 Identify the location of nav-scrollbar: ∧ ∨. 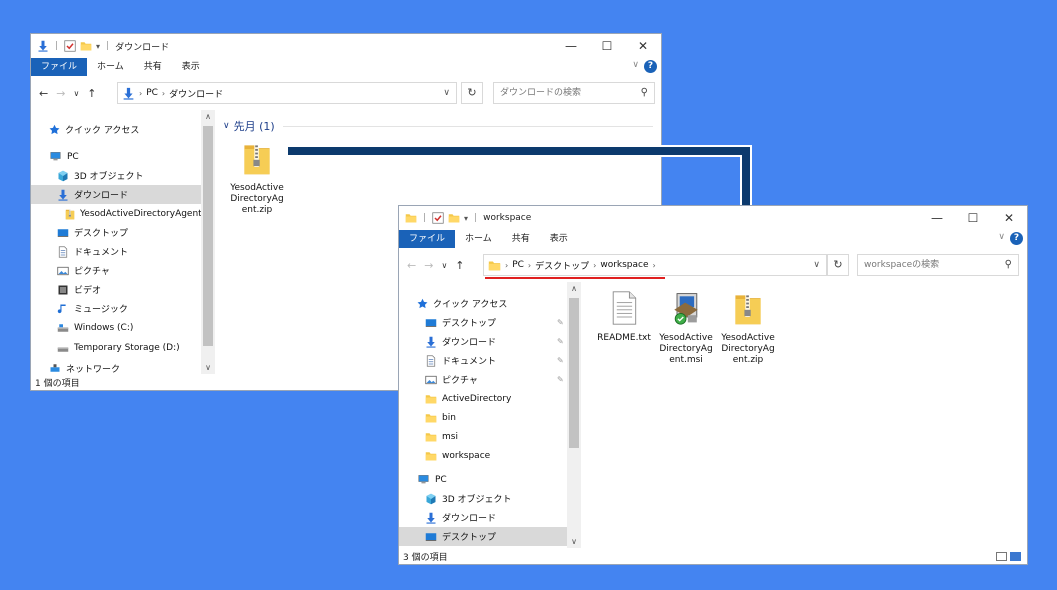
(574, 415).